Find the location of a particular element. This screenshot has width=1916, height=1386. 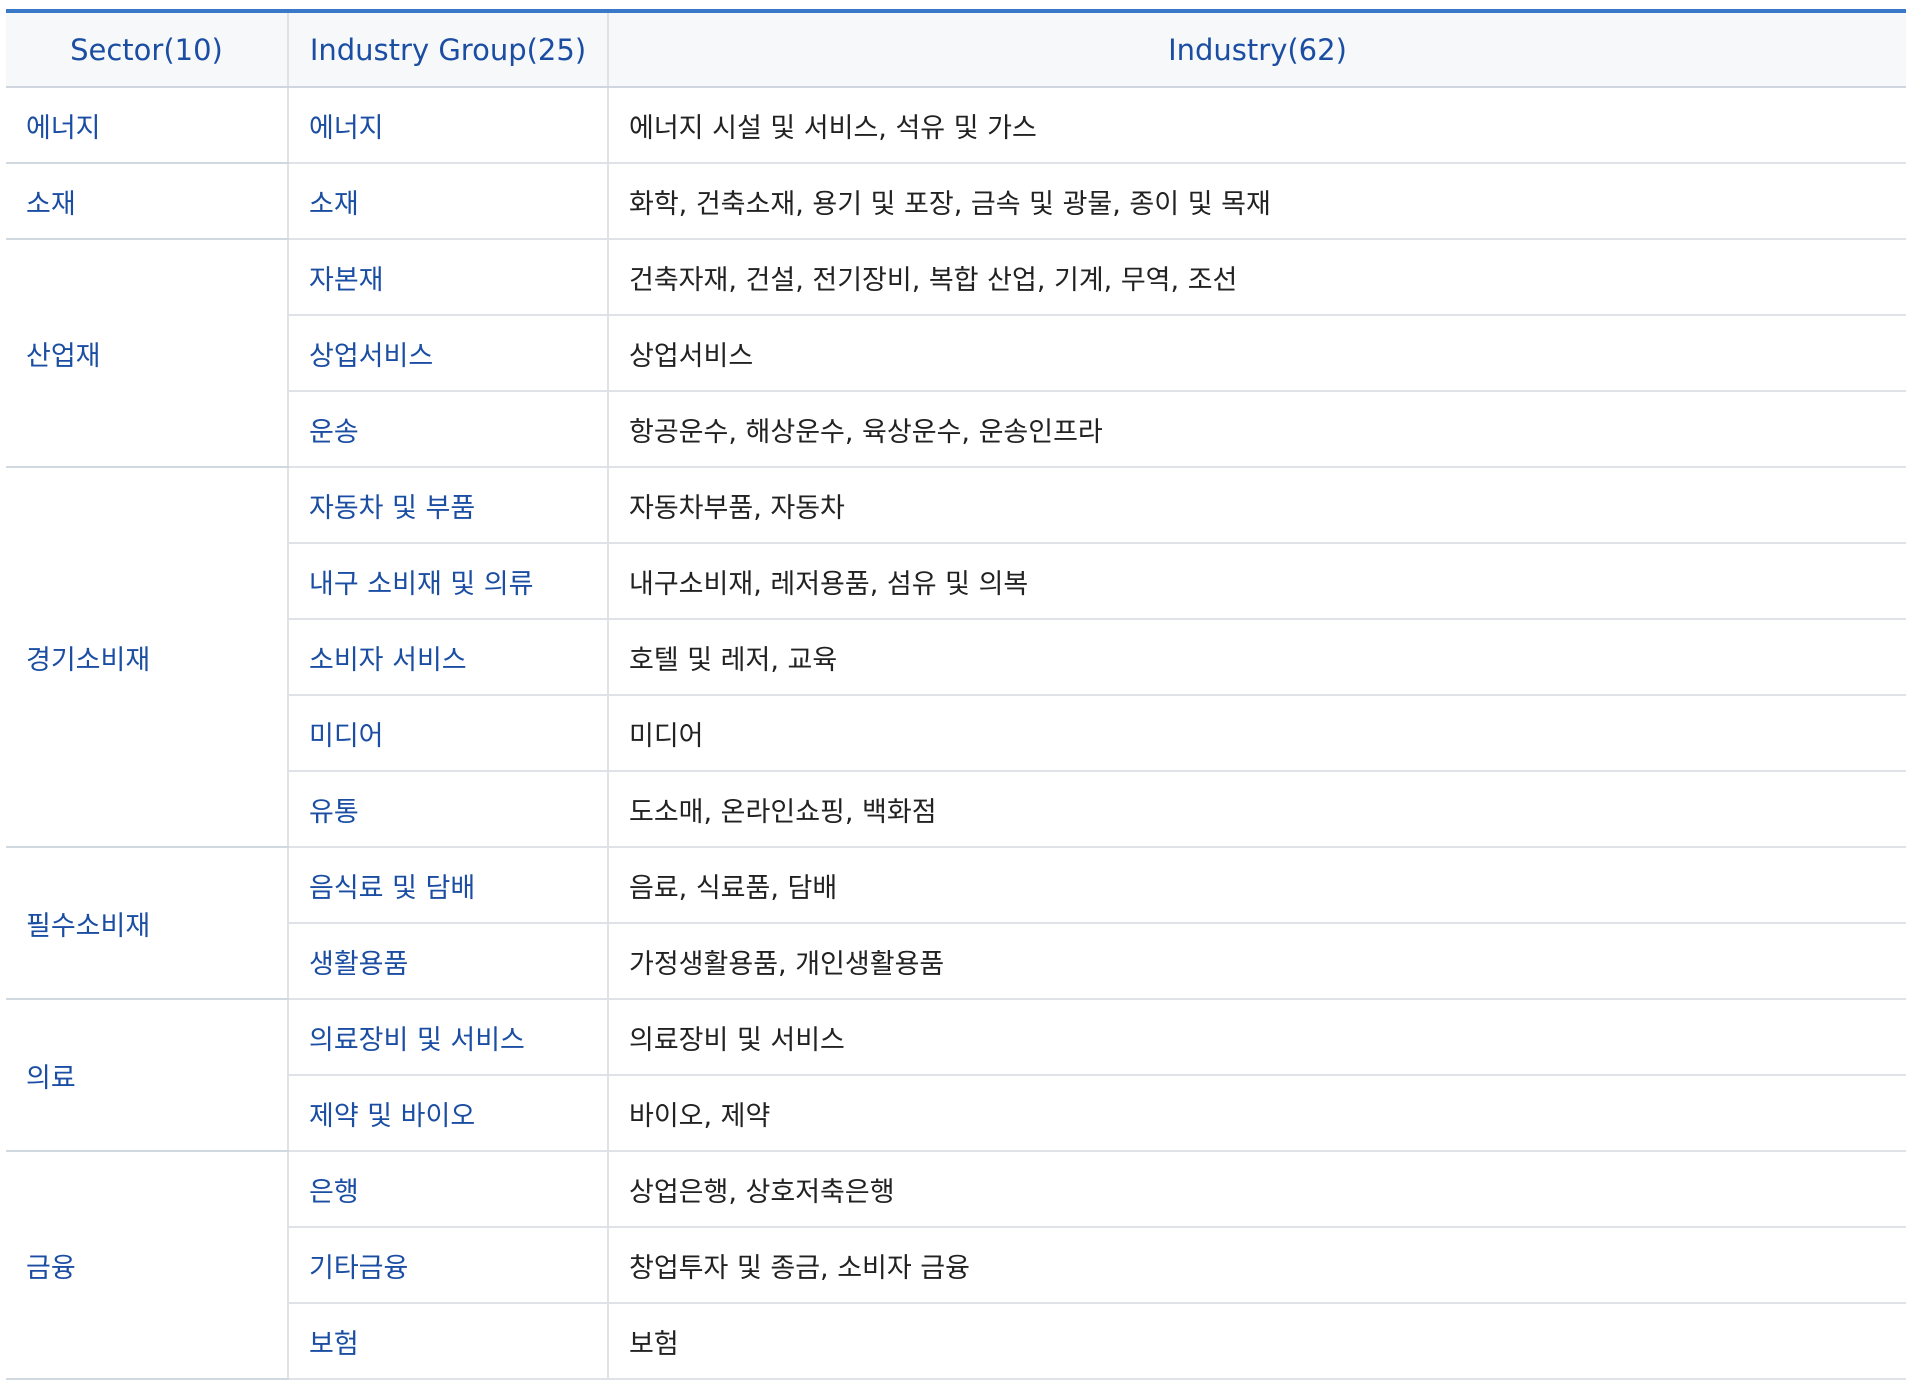

table-row: 내구 소비재 및 의류 내구소비재, 레저용품, 섬유 및 의복 is located at coordinates (956, 581).